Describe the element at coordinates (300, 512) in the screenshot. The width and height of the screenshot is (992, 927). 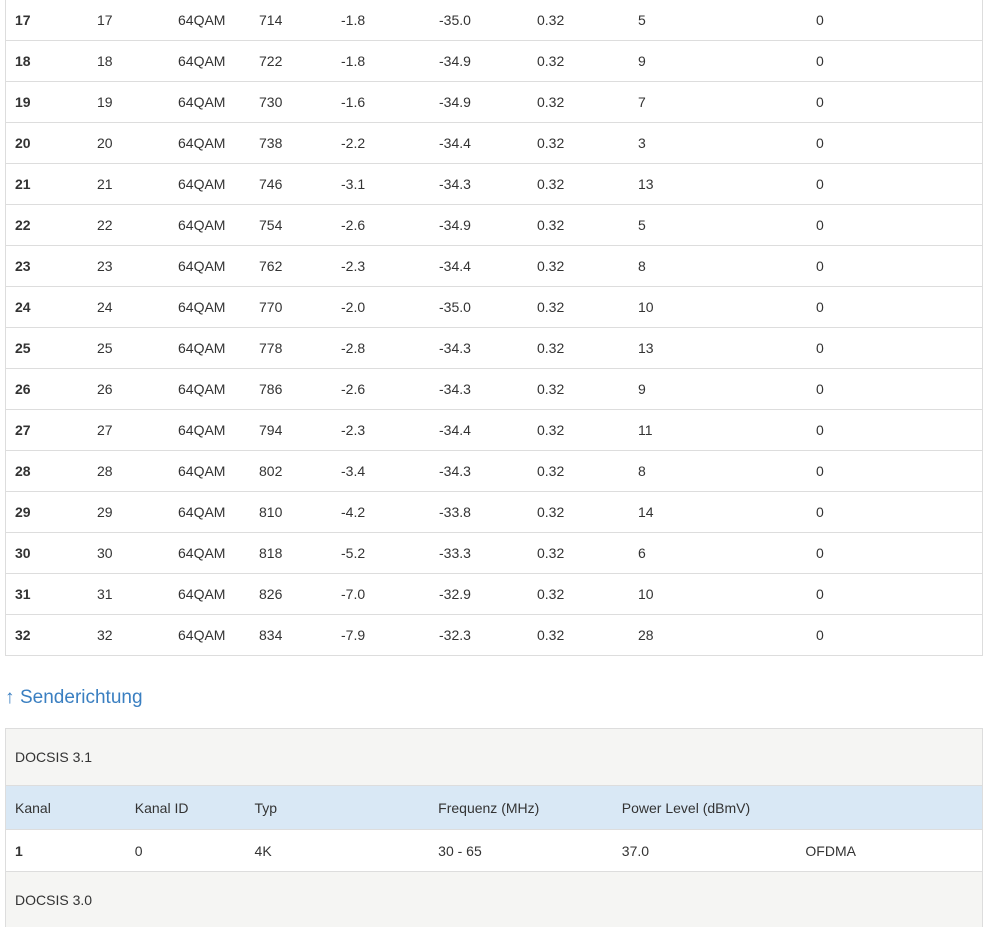
I see `downstream-cell-frequenz: 810` at that location.